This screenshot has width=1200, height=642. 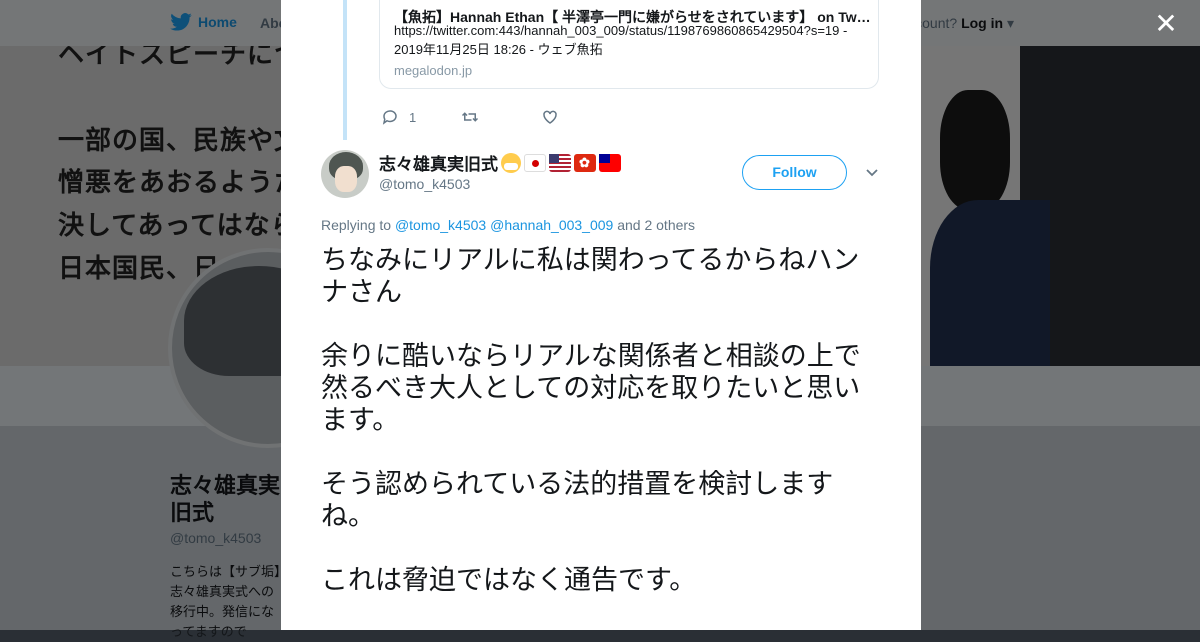 What do you see at coordinates (389, 117) in the screenshot?
I see `reply-icon` at bounding box center [389, 117].